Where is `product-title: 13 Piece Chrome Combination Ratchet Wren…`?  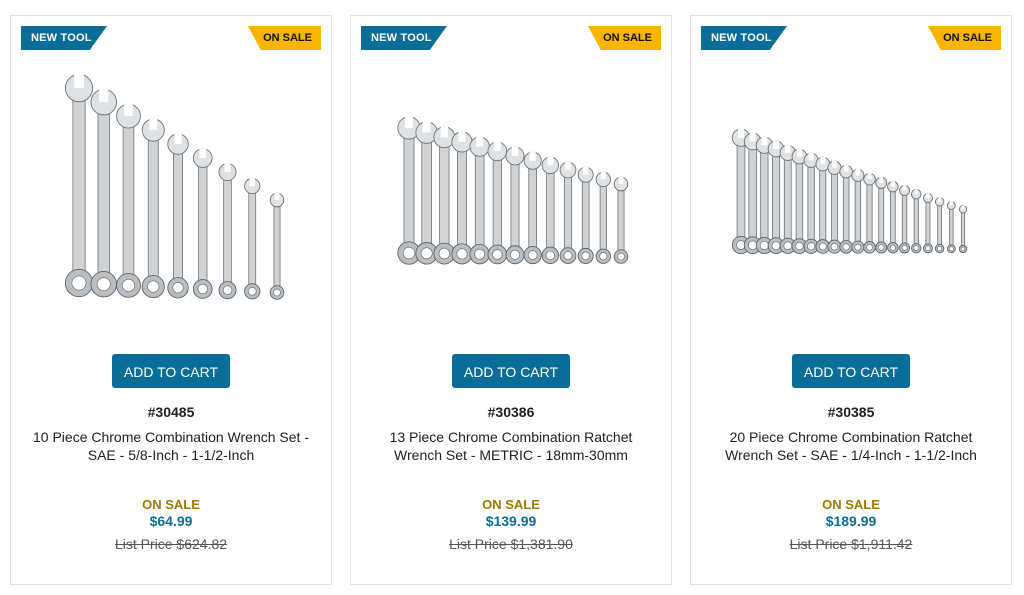 product-title: 13 Piece Chrome Combination Ratchet Wren… is located at coordinates (511, 446).